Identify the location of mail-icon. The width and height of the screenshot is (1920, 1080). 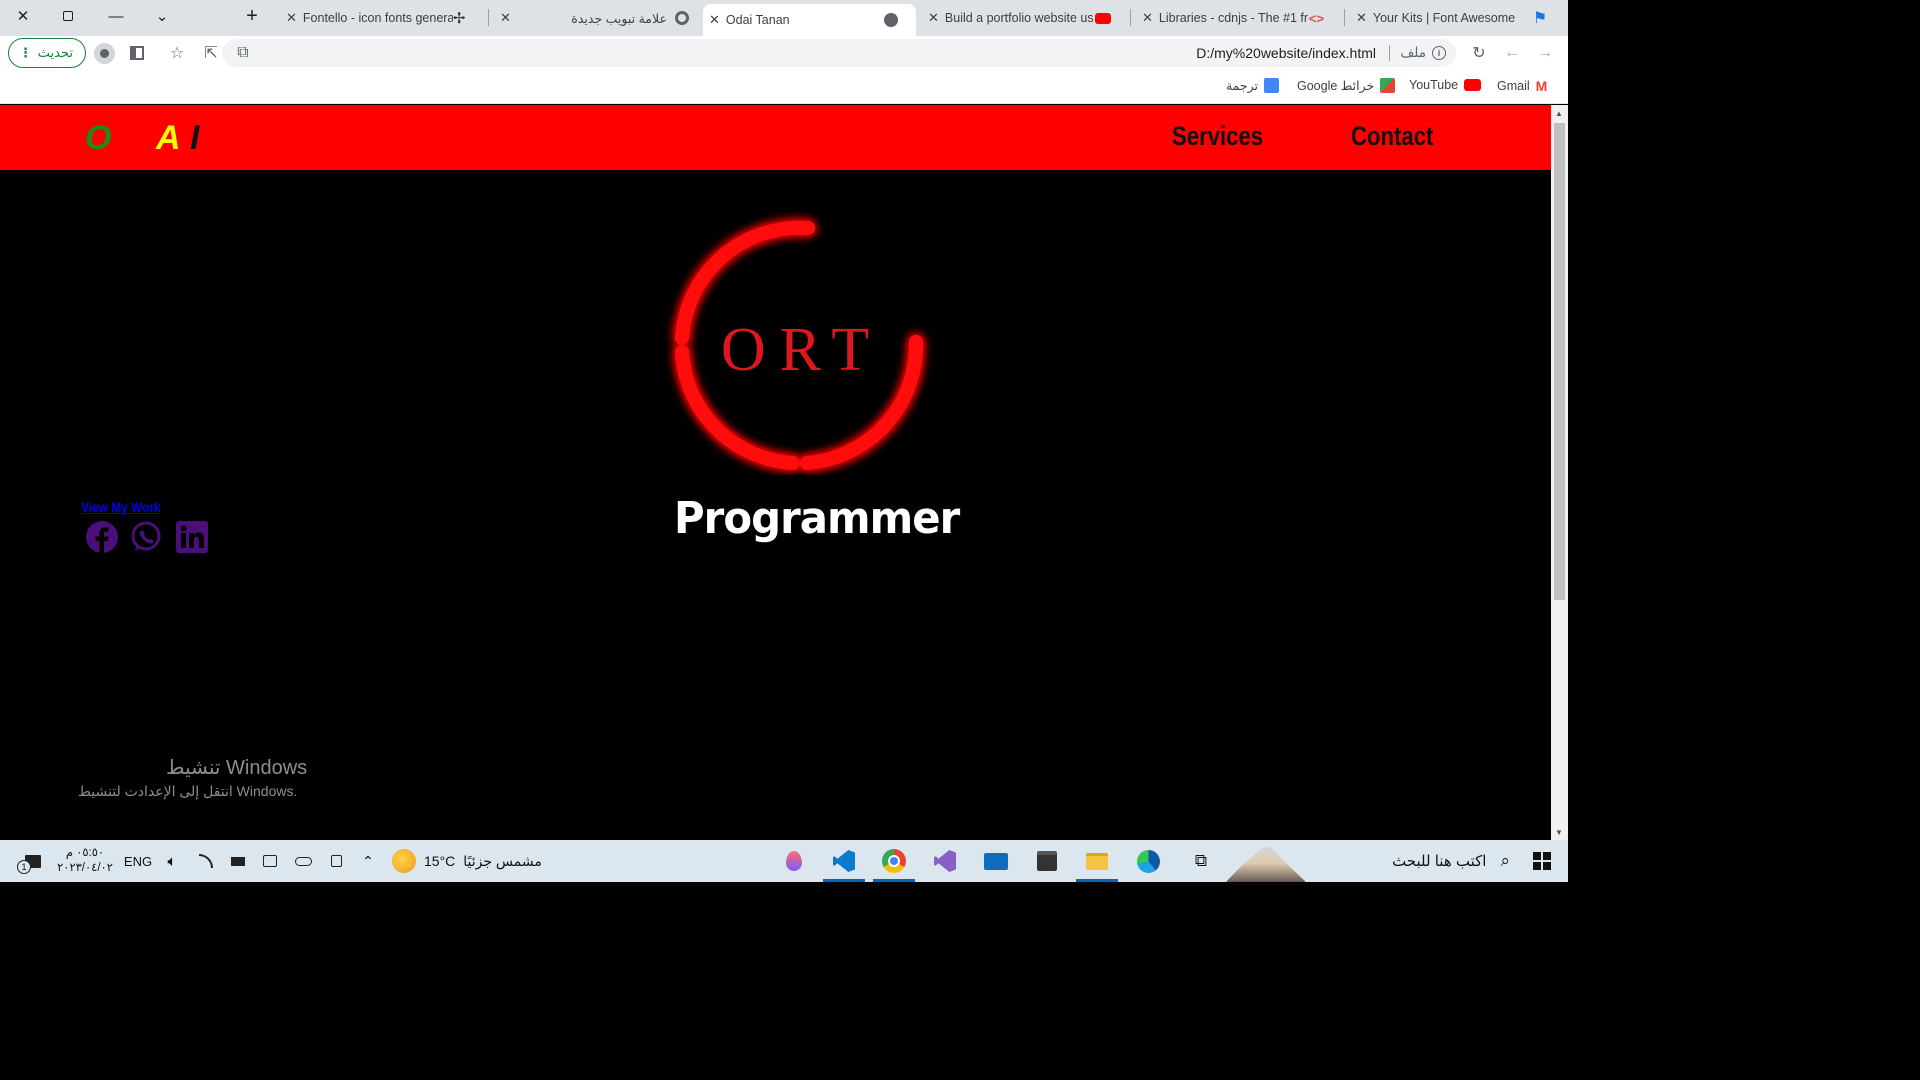
(996, 861).